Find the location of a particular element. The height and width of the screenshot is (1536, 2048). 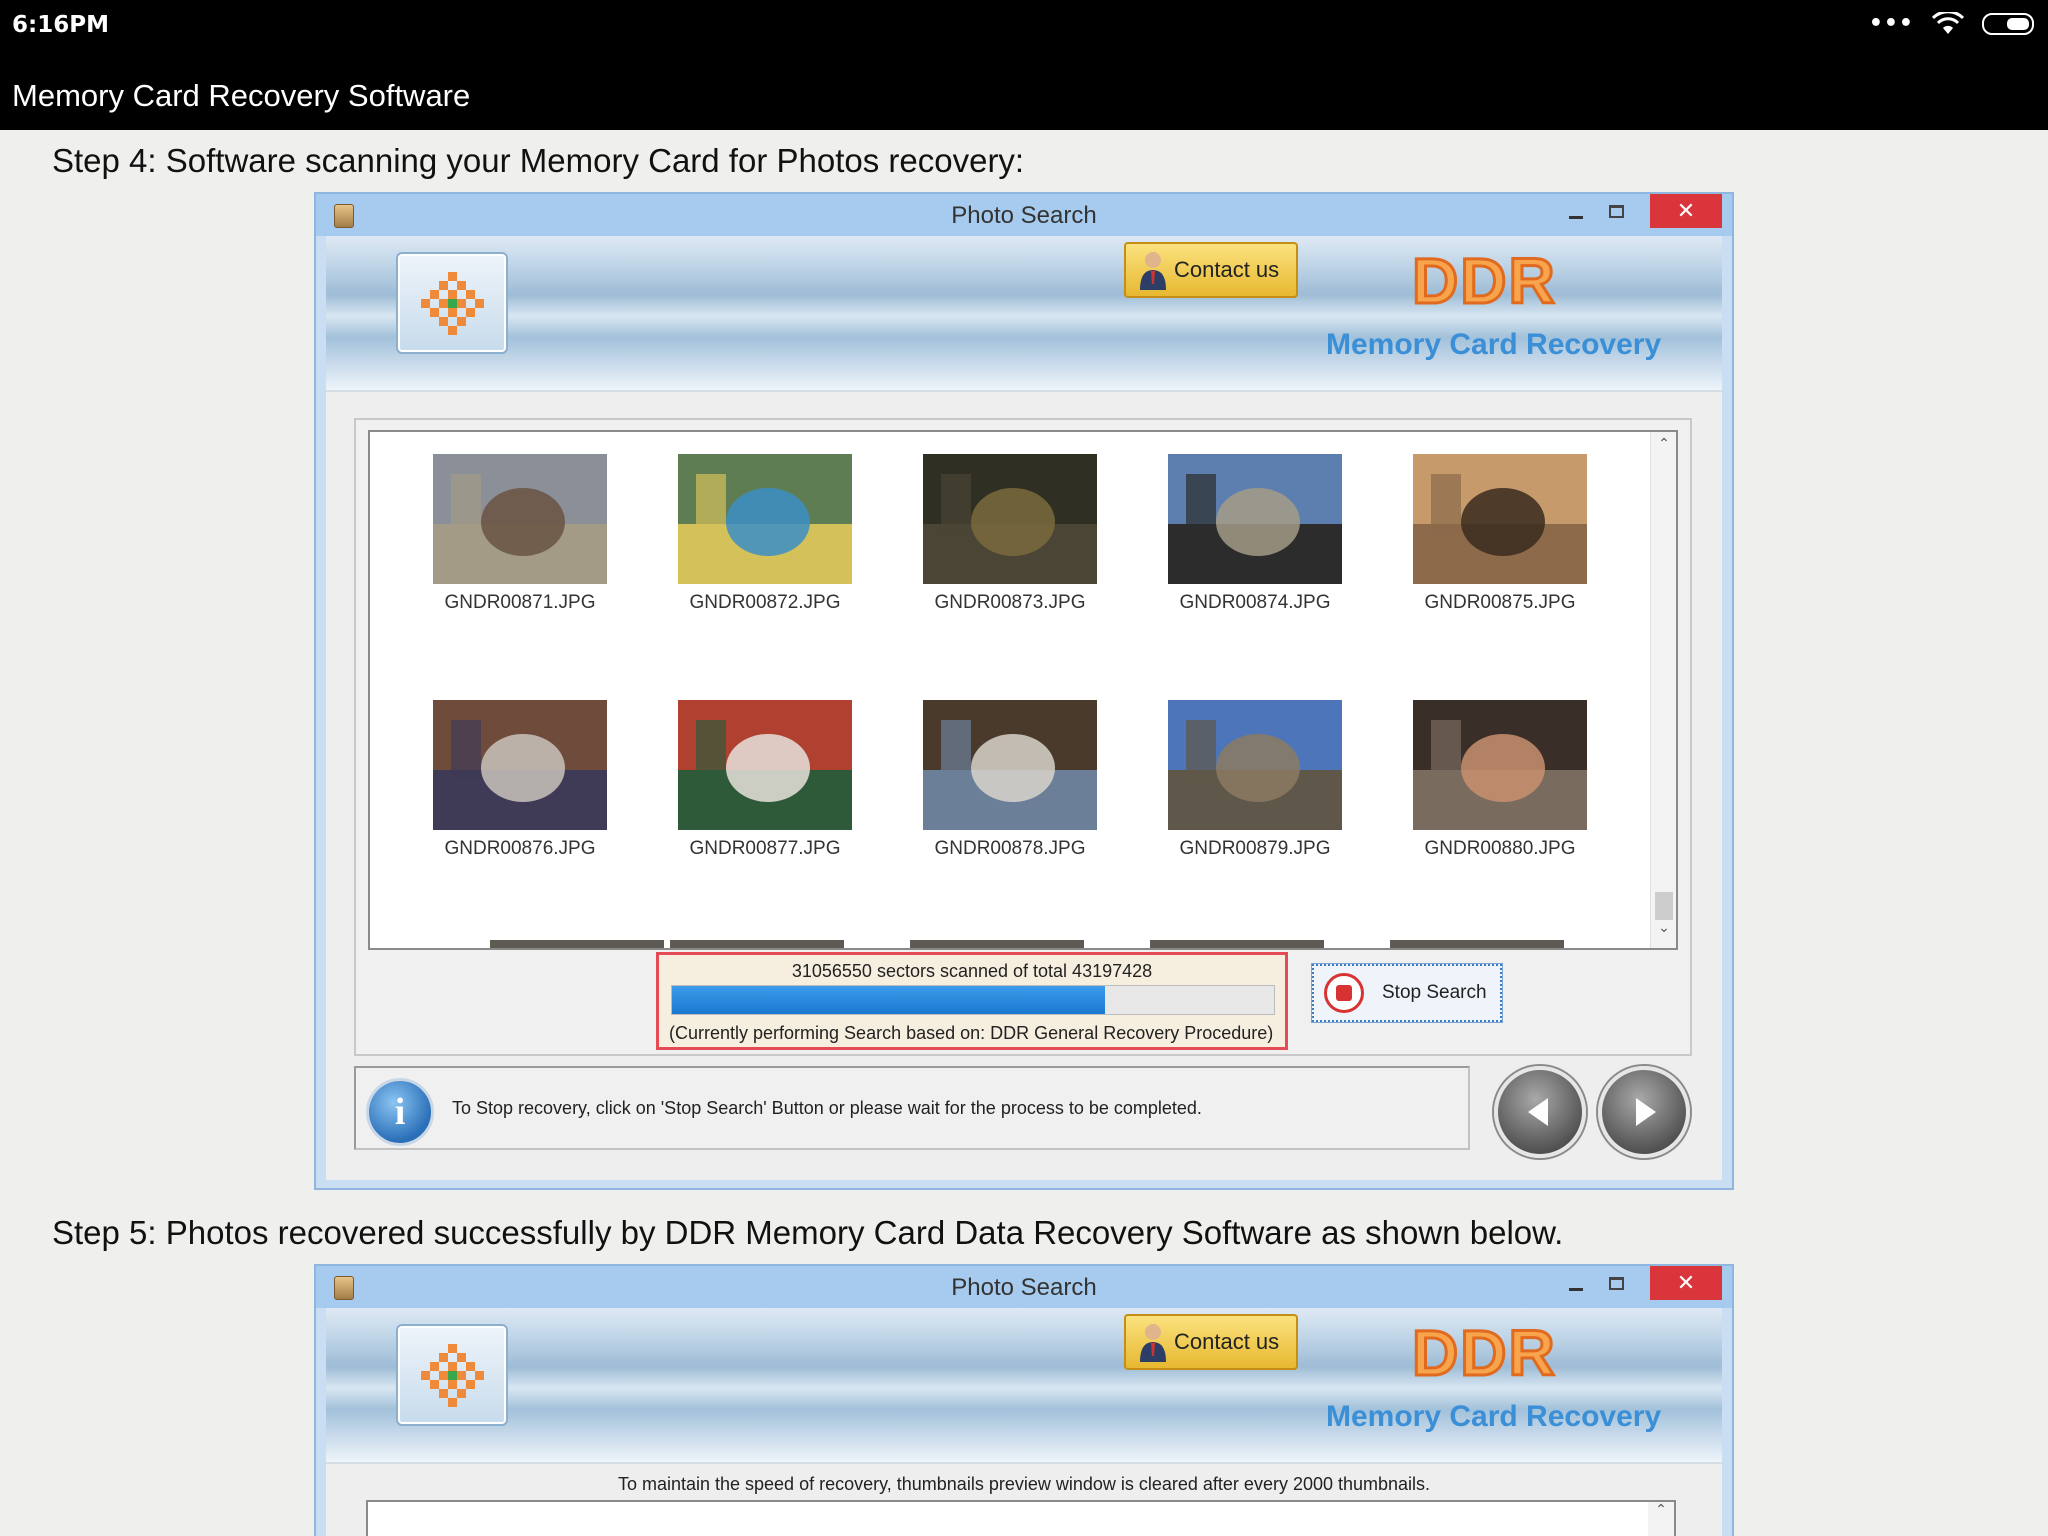

action-bar: Memory Card Recovery Software is located at coordinates (1024, 91).